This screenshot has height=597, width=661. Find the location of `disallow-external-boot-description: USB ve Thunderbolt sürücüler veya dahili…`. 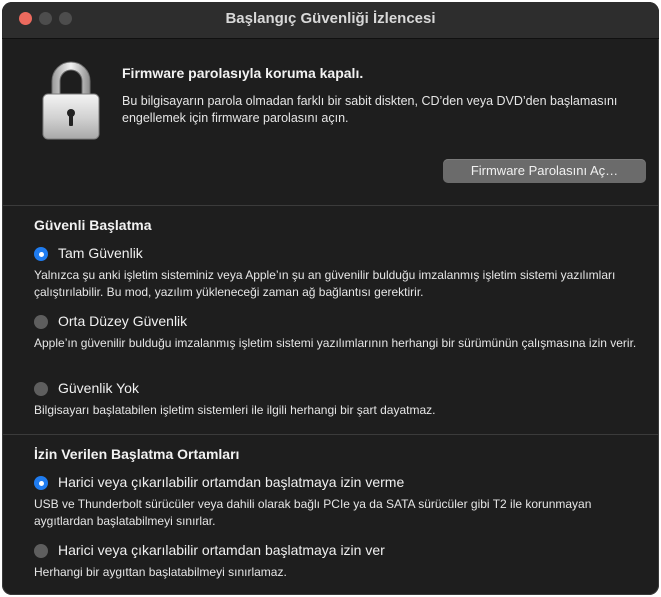

disallow-external-boot-description: USB ve Thunderbolt sürücüler veya dahili… is located at coordinates (313, 512).